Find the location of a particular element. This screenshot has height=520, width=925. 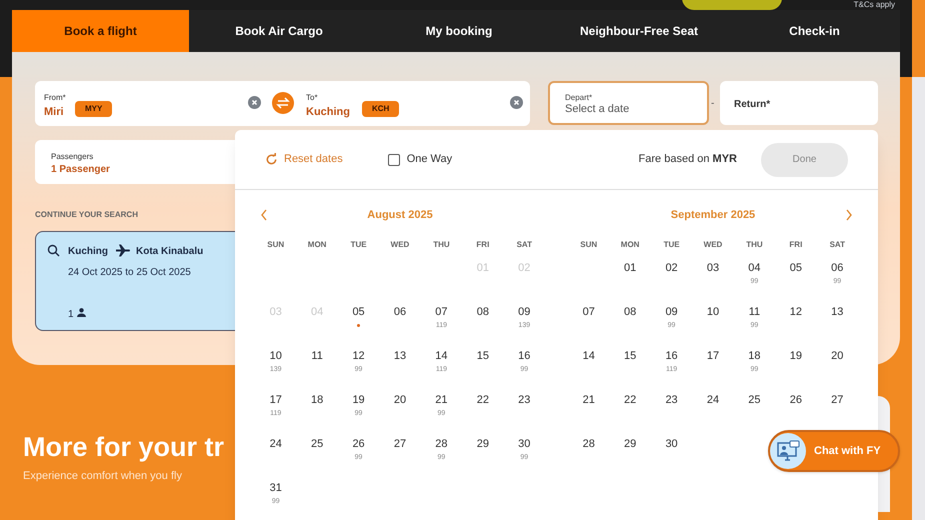

day-number: 02 is located at coordinates (671, 268).